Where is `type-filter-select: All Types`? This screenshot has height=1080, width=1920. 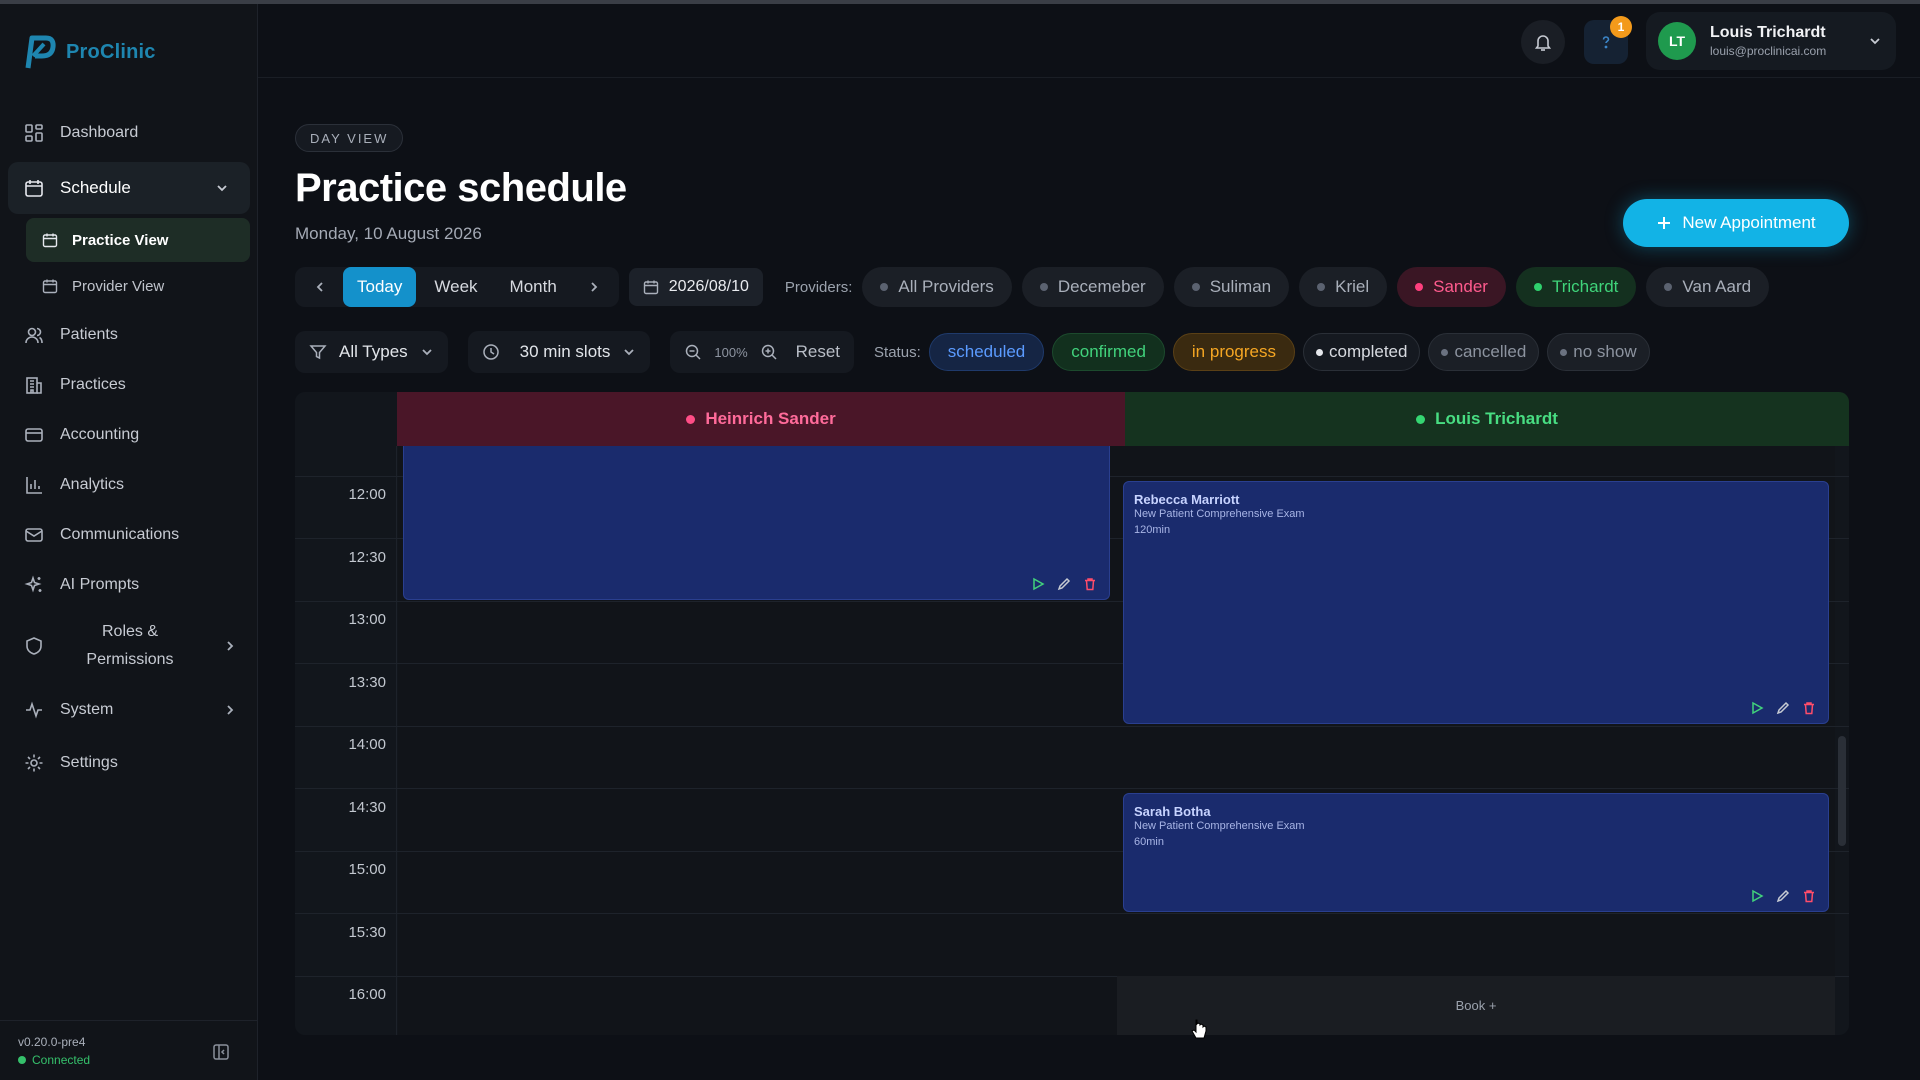 type-filter-select: All Types is located at coordinates (371, 352).